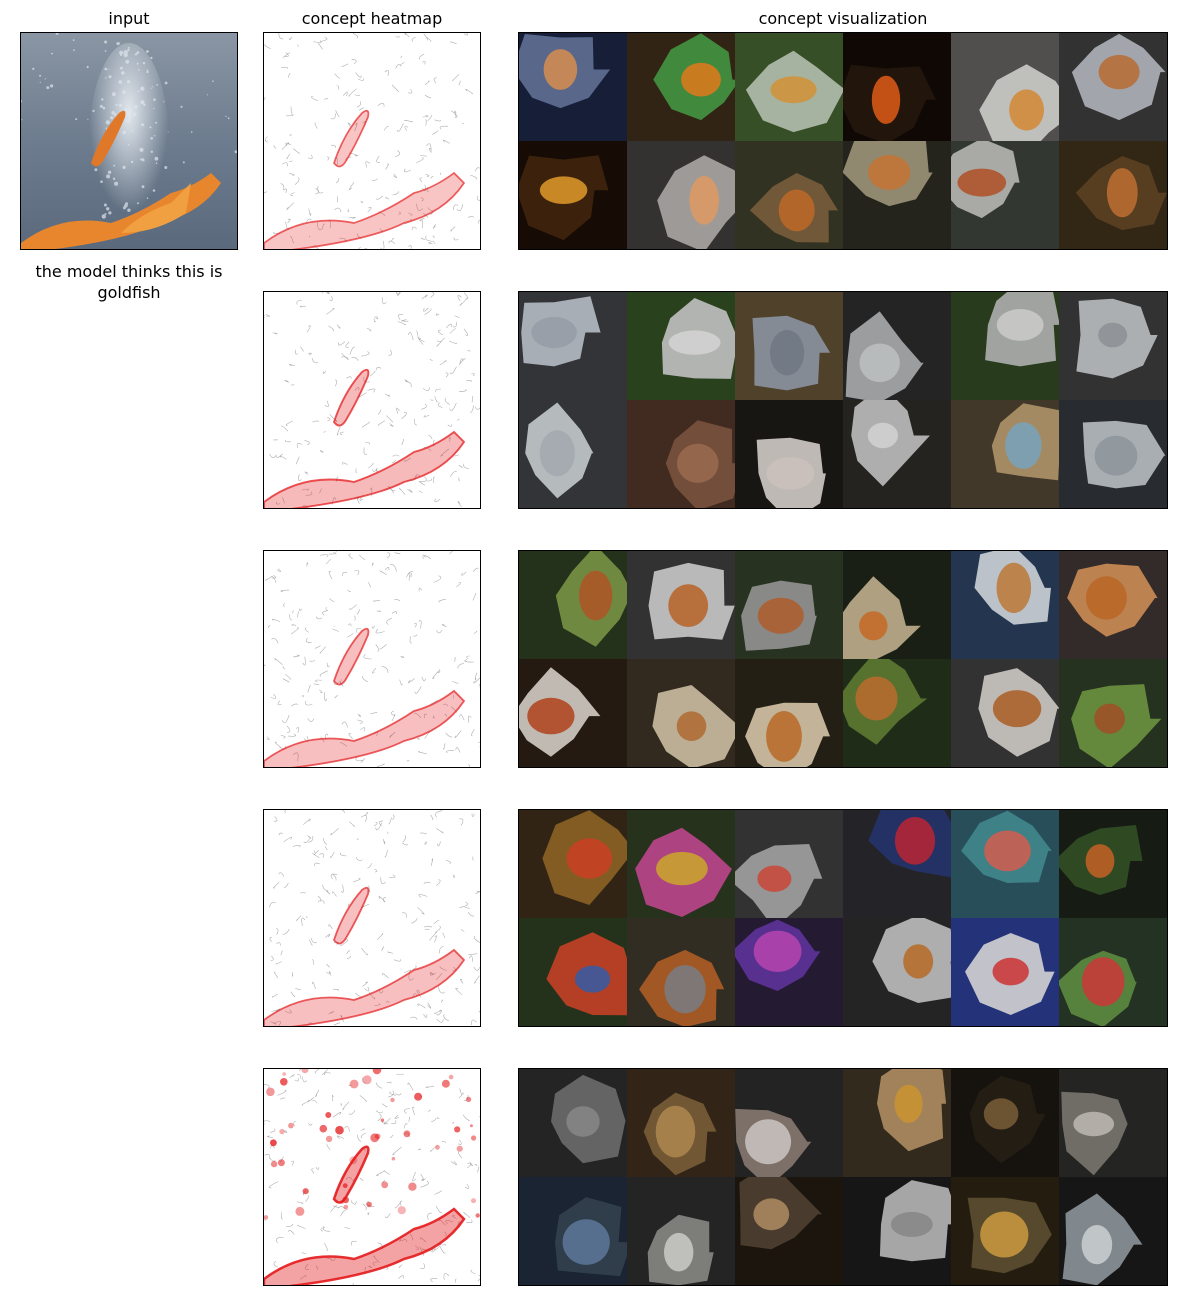 The width and height of the screenshot is (1200, 1300). I want to click on input-image, so click(129, 141).